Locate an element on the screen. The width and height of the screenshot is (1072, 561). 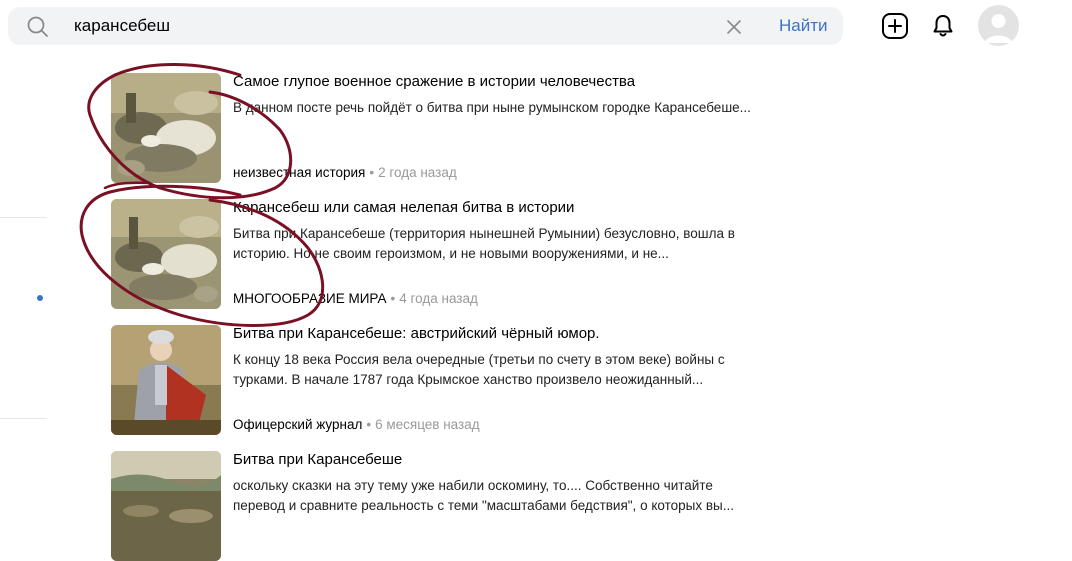
search-input is located at coordinates (374, 26).